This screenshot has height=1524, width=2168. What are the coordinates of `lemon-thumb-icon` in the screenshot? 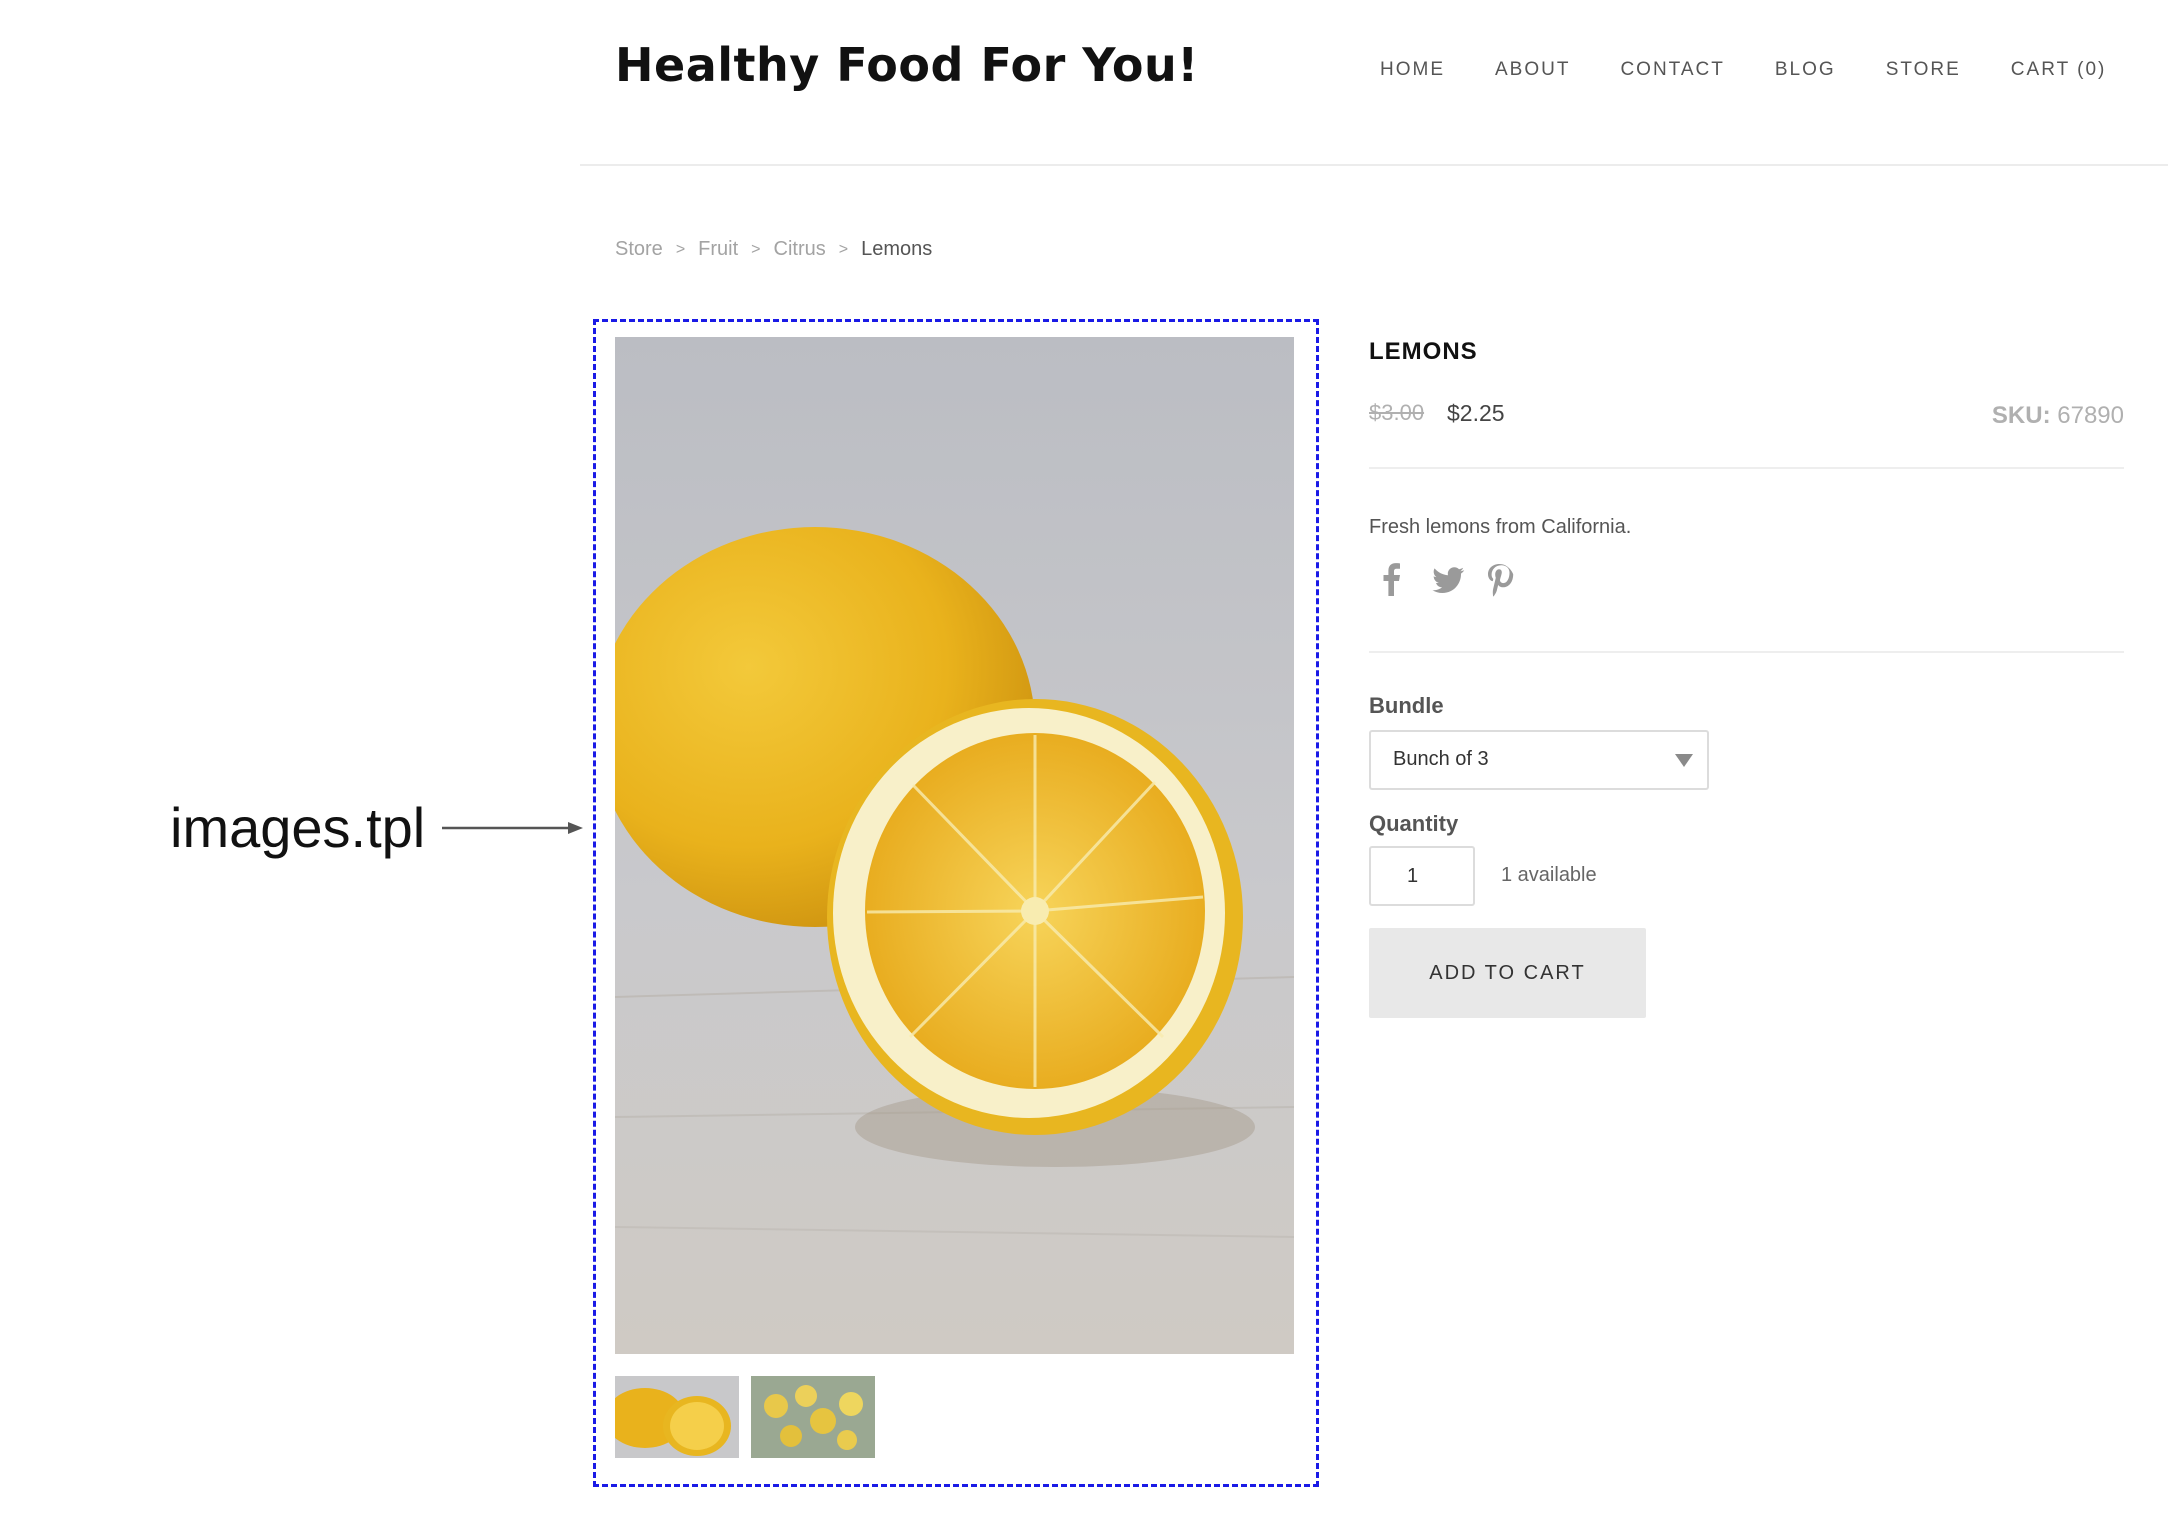 It's located at (677, 1417).